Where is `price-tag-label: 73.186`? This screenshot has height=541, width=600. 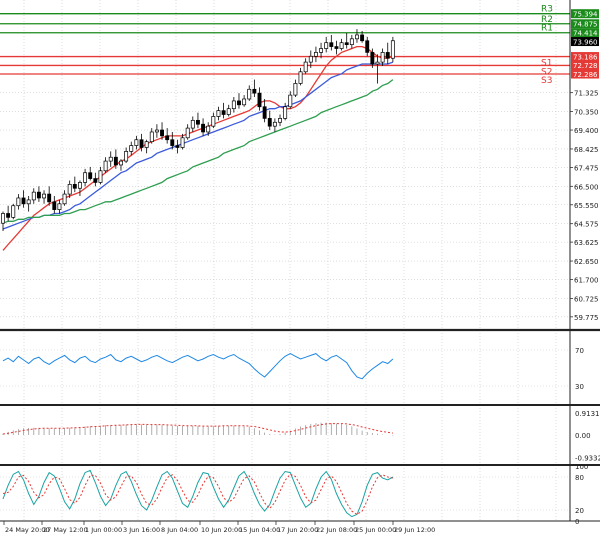 price-tag-label: 73.186 is located at coordinates (585, 57).